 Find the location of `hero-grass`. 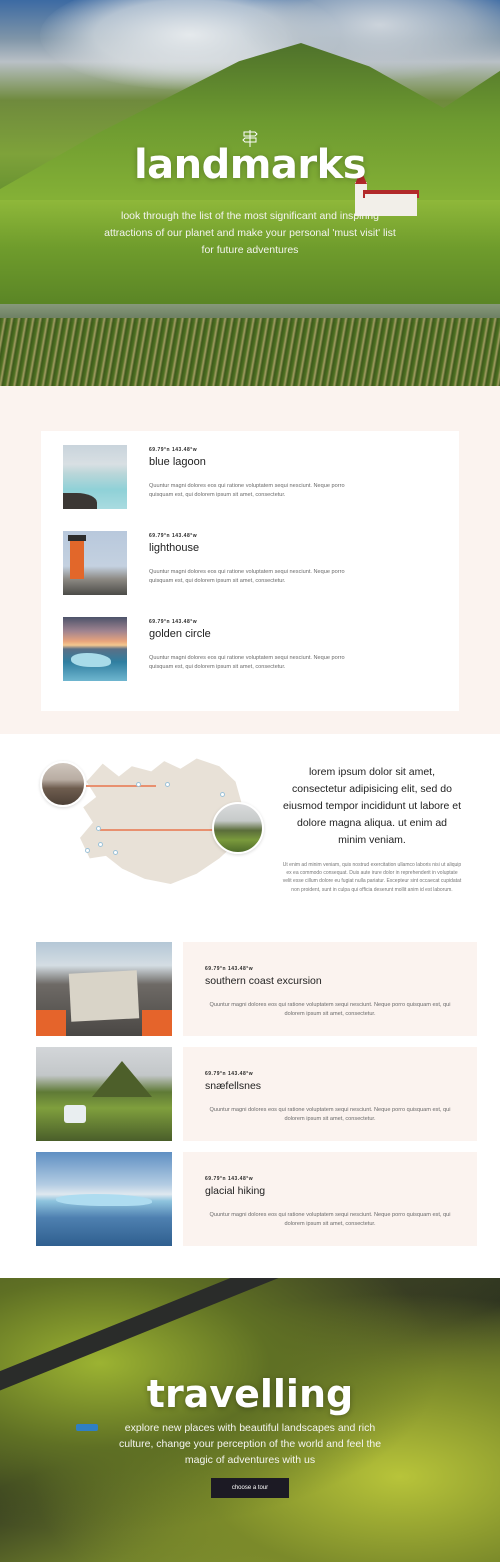

hero-grass is located at coordinates (250, 352).